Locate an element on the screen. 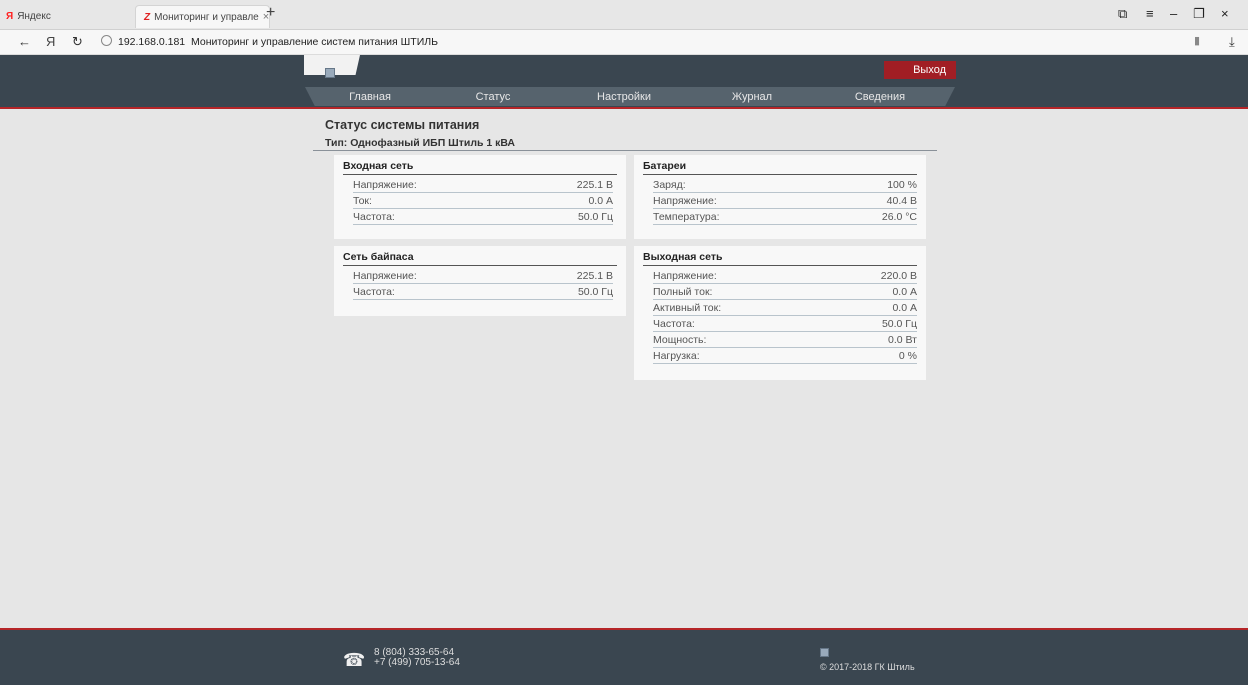  data-row: Нагрузка: 0 % is located at coordinates (785, 357).